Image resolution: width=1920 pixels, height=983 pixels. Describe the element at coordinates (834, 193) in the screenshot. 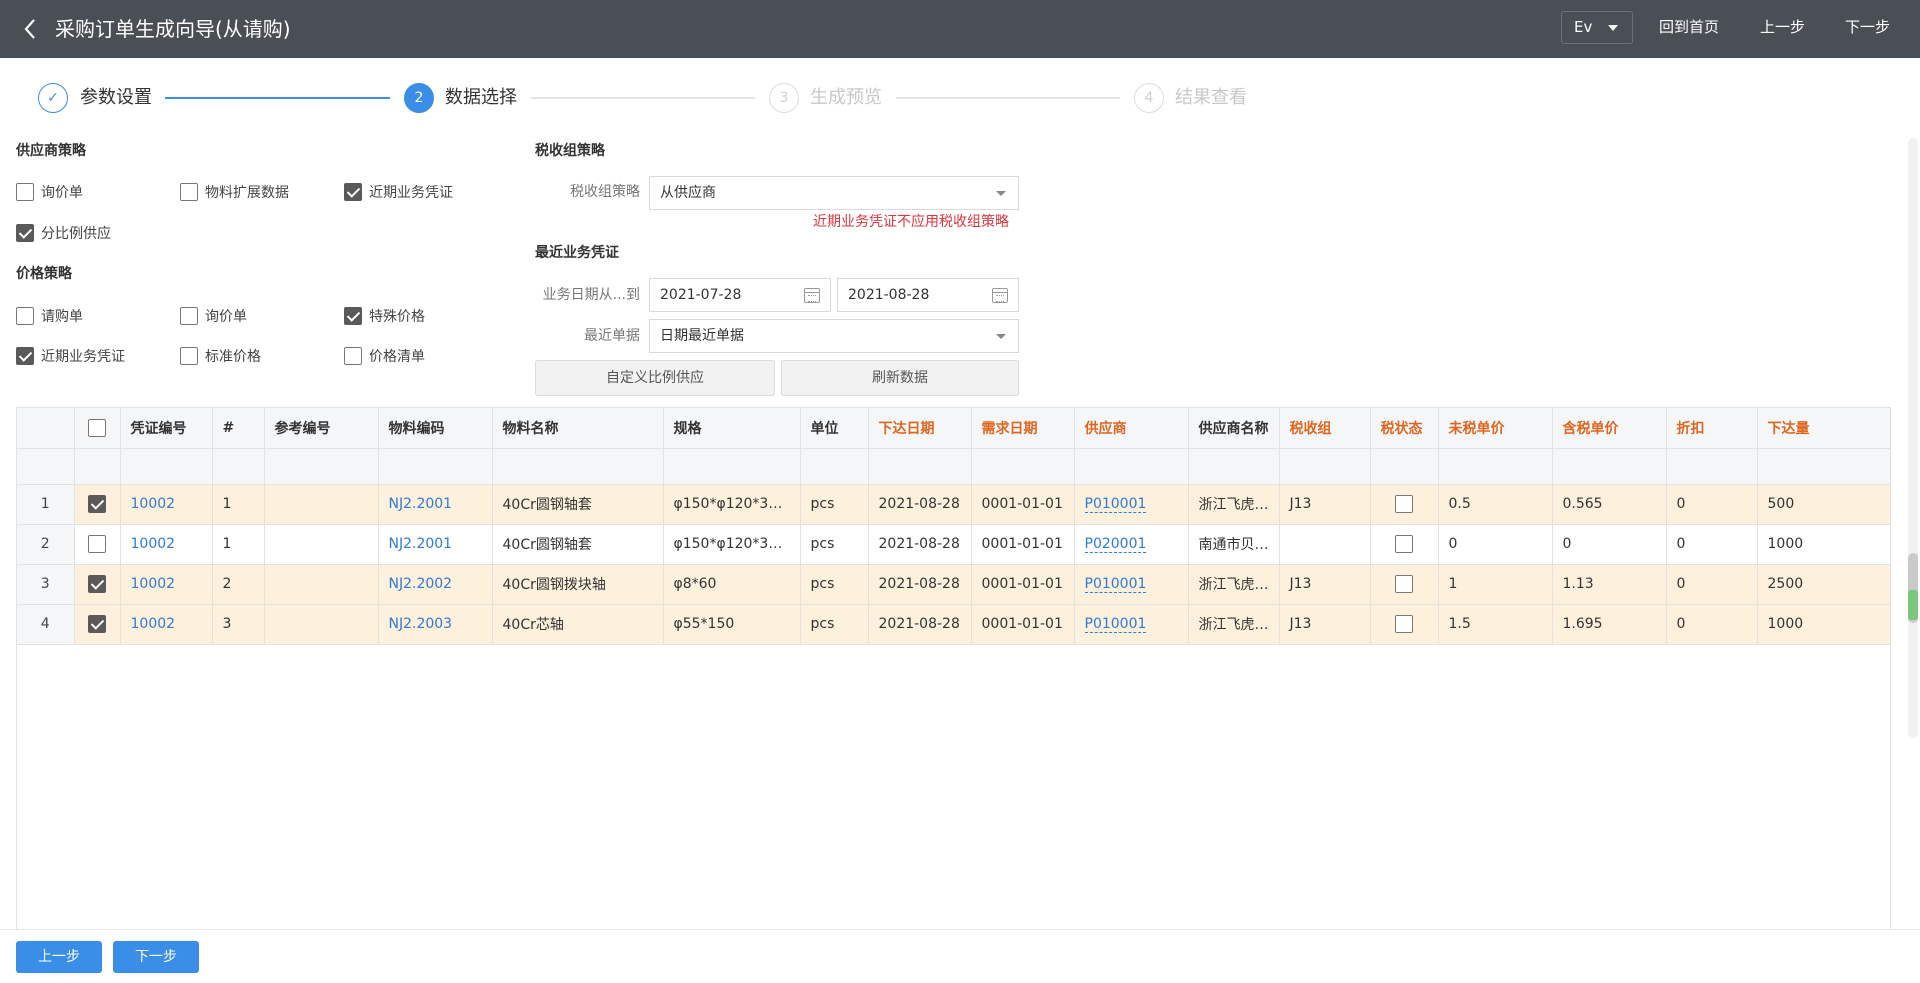

I see `tax-strategy-select: 从供应商` at that location.